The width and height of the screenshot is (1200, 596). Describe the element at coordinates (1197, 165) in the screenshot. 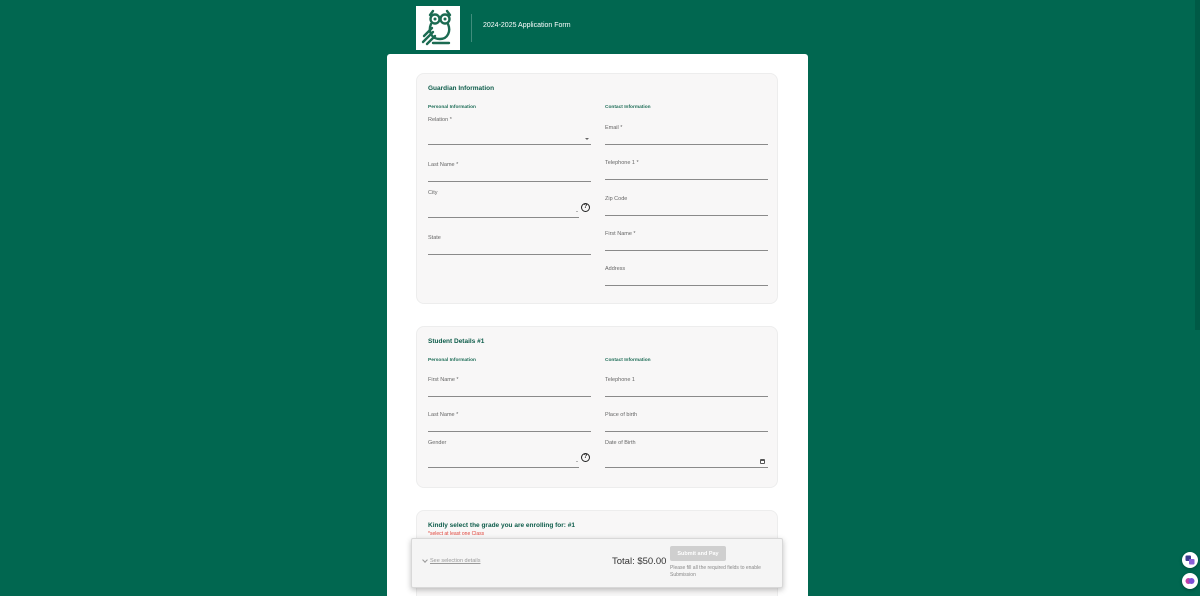

I see `page-scrollbar` at that location.